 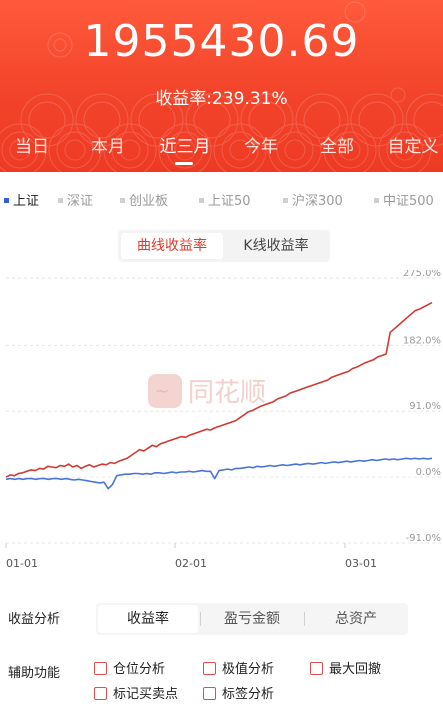 I want to click on checkbox-label: 标签分析, so click(x=248, y=694).